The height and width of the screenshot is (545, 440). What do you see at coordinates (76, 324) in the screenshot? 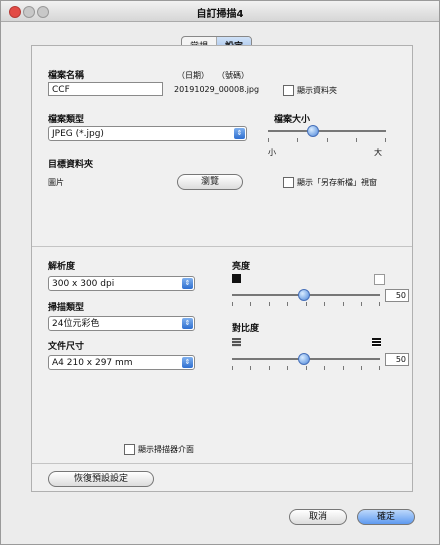
I see `scan-type-value: 24位元彩色` at bounding box center [76, 324].